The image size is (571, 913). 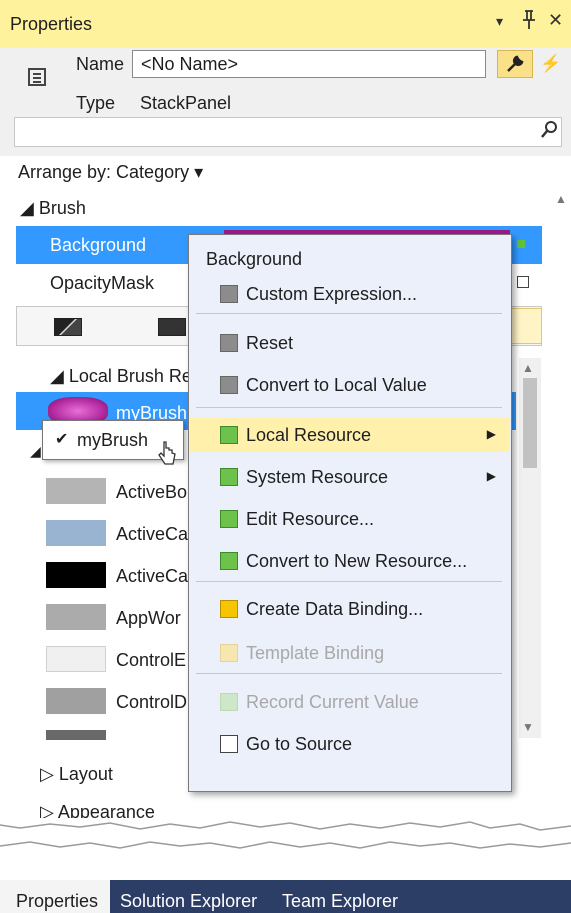 What do you see at coordinates (315, 653) in the screenshot?
I see `menu-item-label: Template Binding` at bounding box center [315, 653].